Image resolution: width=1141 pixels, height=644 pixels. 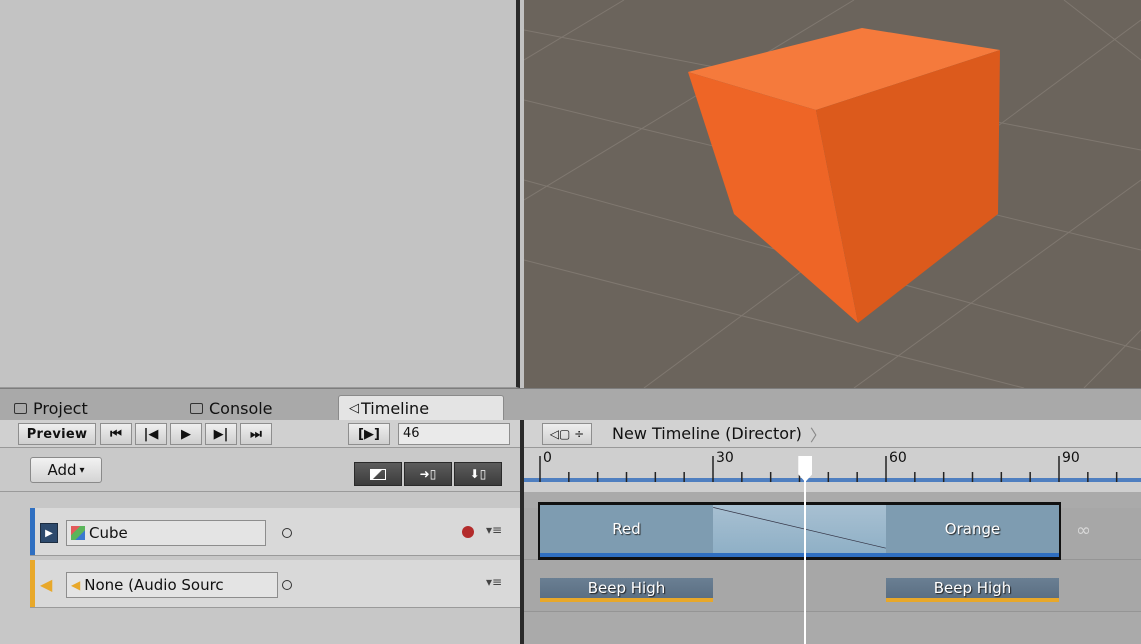 I want to click on console-icon, so click(x=196, y=408).